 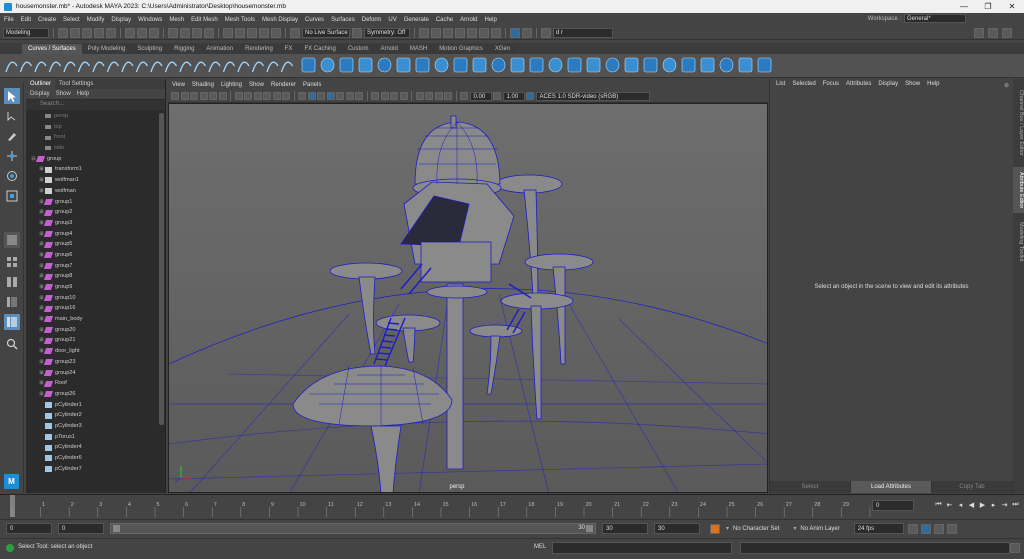 I want to click on outliner-item: ⊞ wolfman, so click(x=95, y=191).